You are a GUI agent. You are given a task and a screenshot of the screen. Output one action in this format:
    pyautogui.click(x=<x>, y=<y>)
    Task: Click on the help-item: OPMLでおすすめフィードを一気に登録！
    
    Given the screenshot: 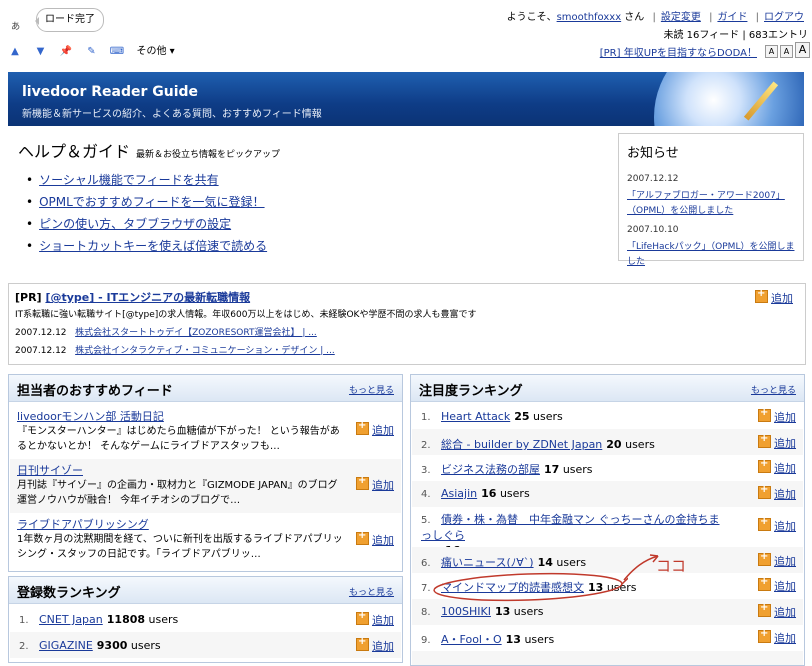 What is the action you would take?
    pyautogui.click(x=146, y=203)
    